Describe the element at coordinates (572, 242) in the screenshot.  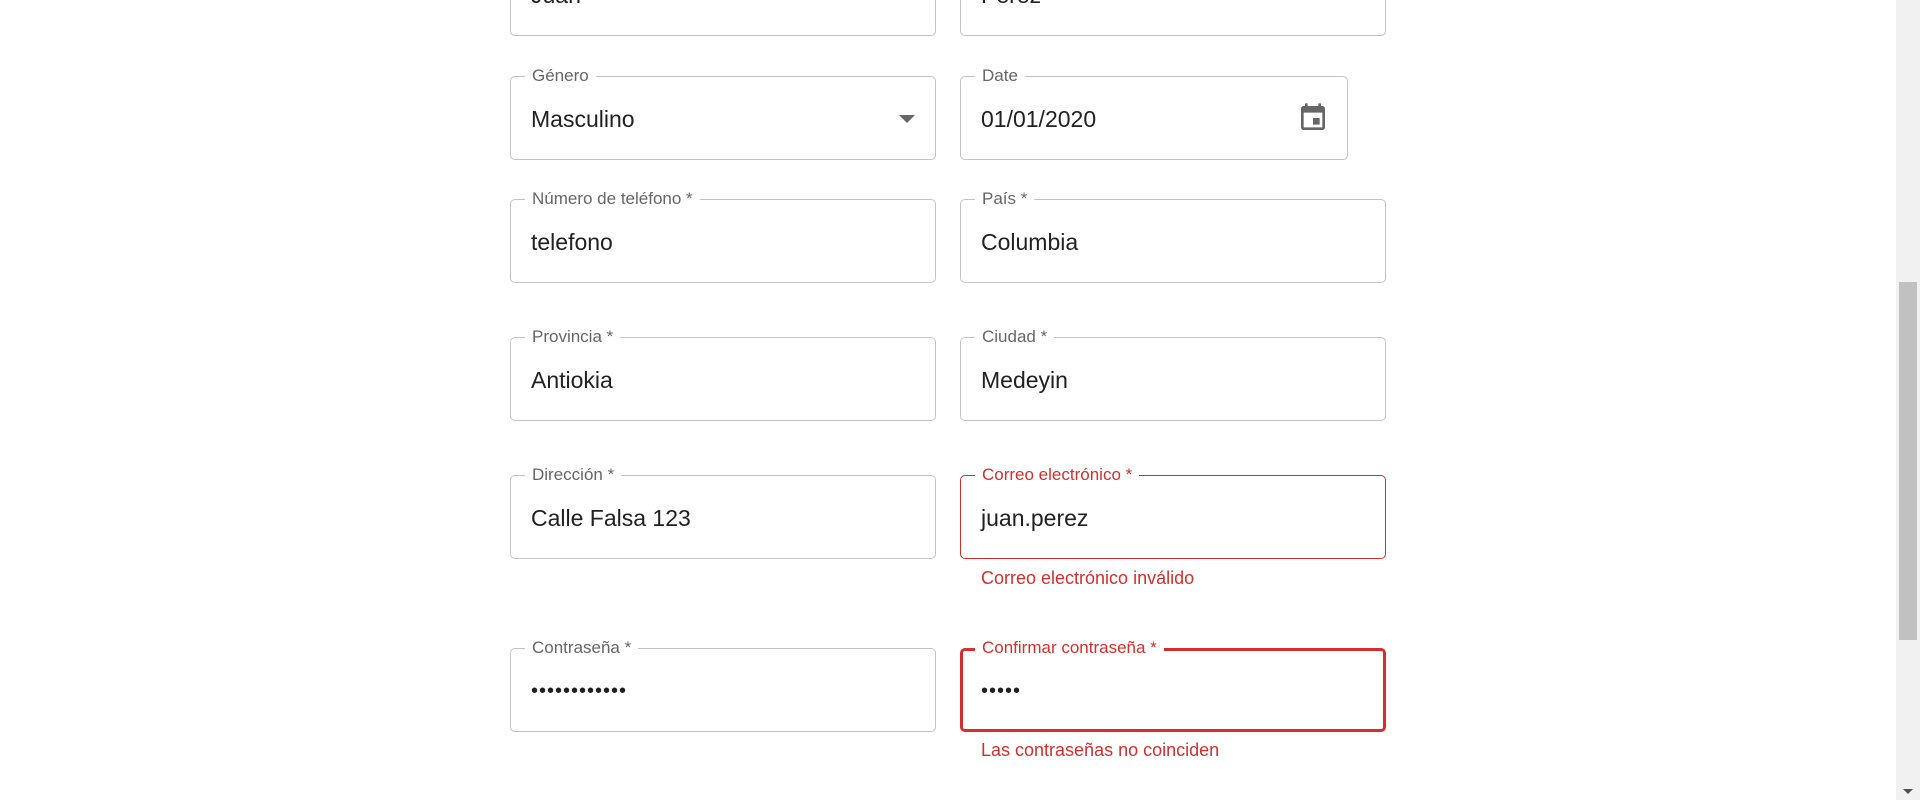
I see `phone-value: telefono` at that location.